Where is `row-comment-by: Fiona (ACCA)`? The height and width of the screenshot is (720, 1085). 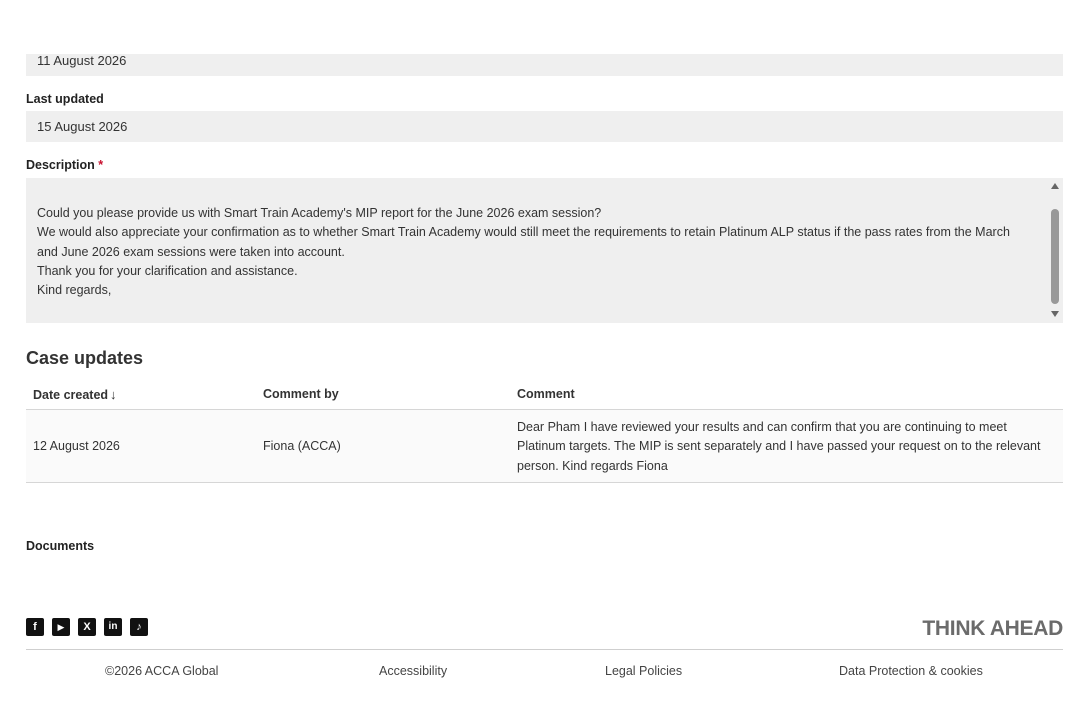 row-comment-by: Fiona (ACCA) is located at coordinates (302, 446).